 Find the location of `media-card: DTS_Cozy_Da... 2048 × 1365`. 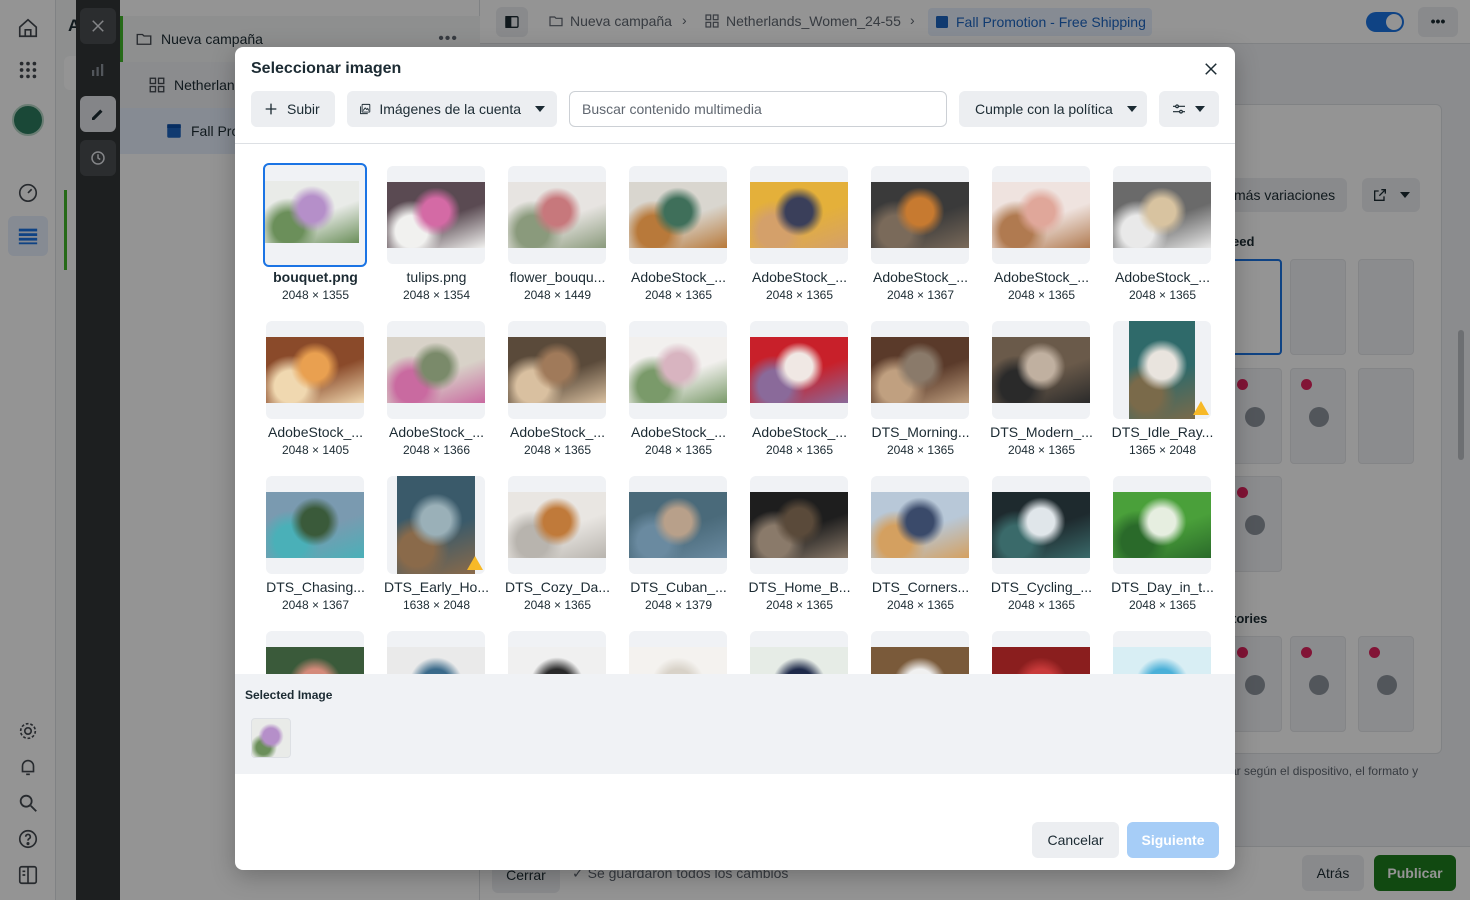

media-card: DTS_Cozy_Da... 2048 × 1365 is located at coordinates (557, 551).